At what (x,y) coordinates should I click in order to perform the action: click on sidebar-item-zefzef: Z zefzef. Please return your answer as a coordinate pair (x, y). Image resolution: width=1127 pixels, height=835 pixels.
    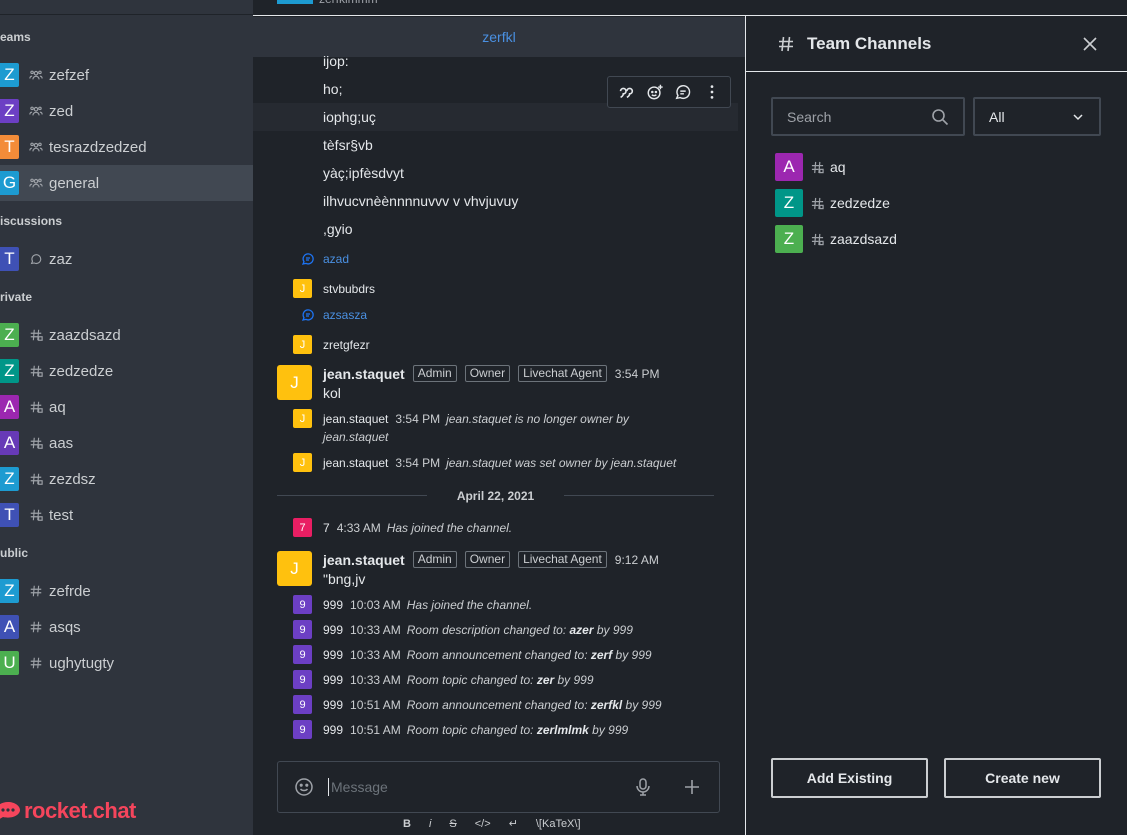
    Looking at the image, I should click on (126, 75).